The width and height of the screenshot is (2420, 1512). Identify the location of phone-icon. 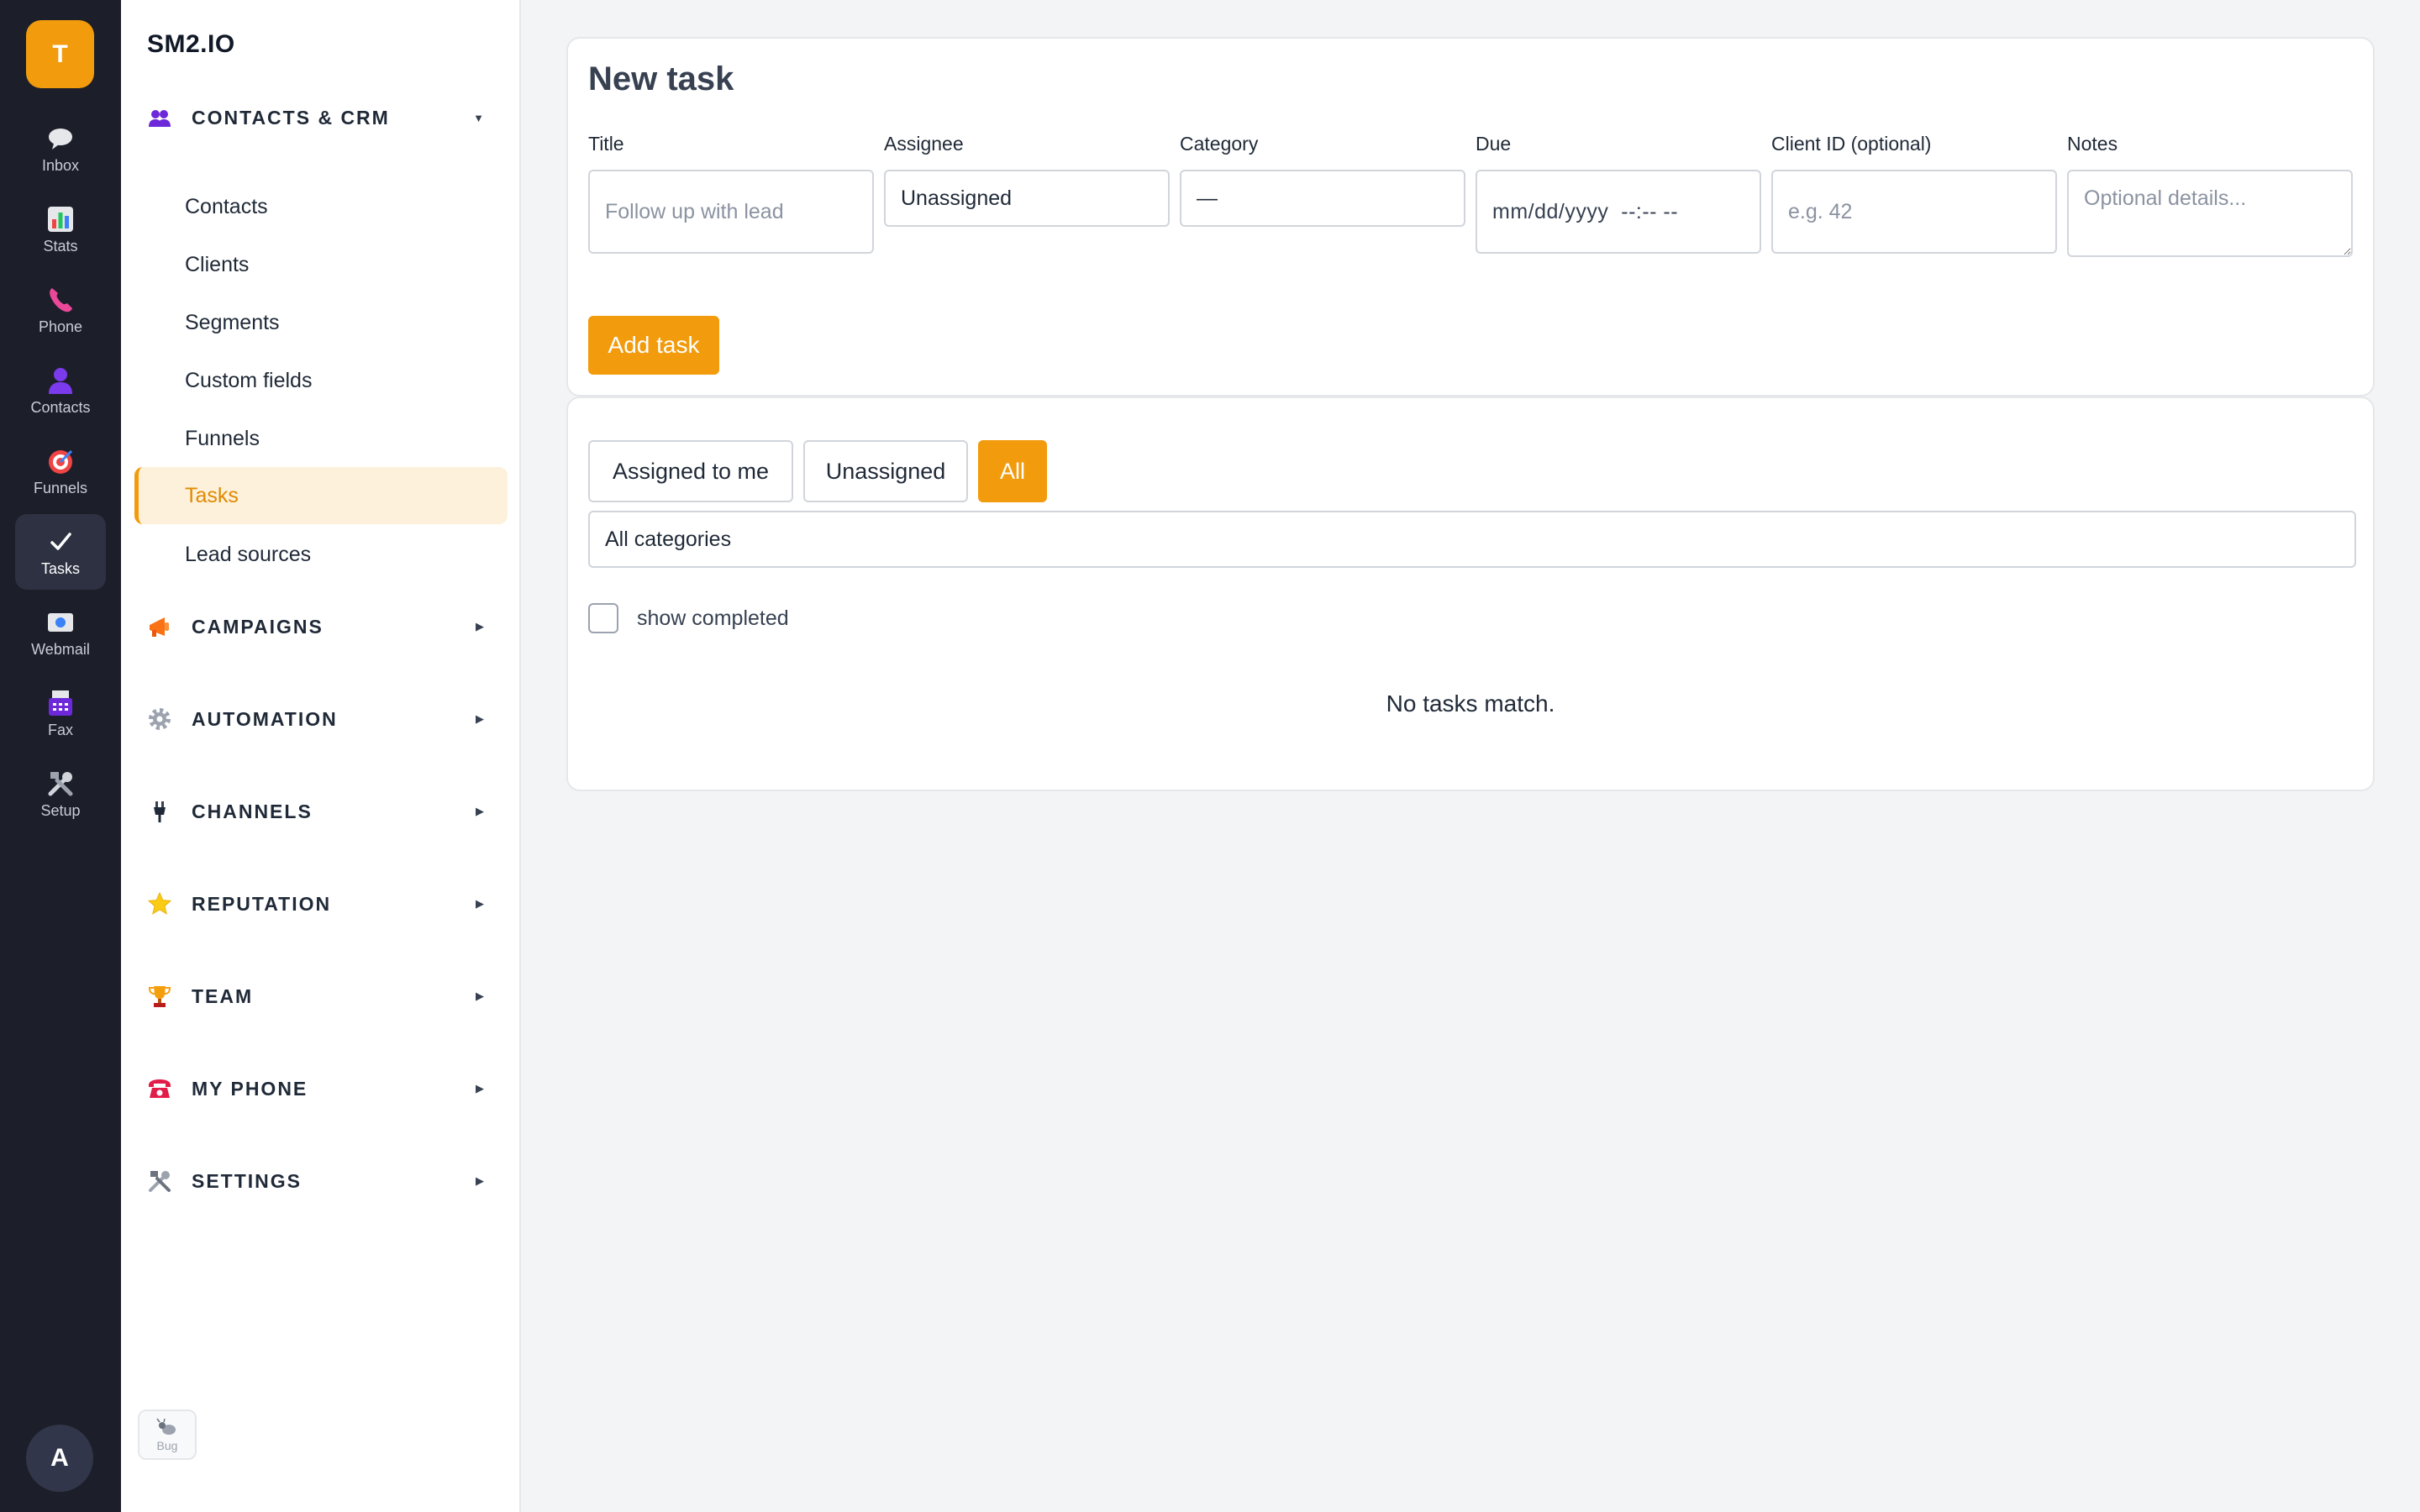
(60, 300).